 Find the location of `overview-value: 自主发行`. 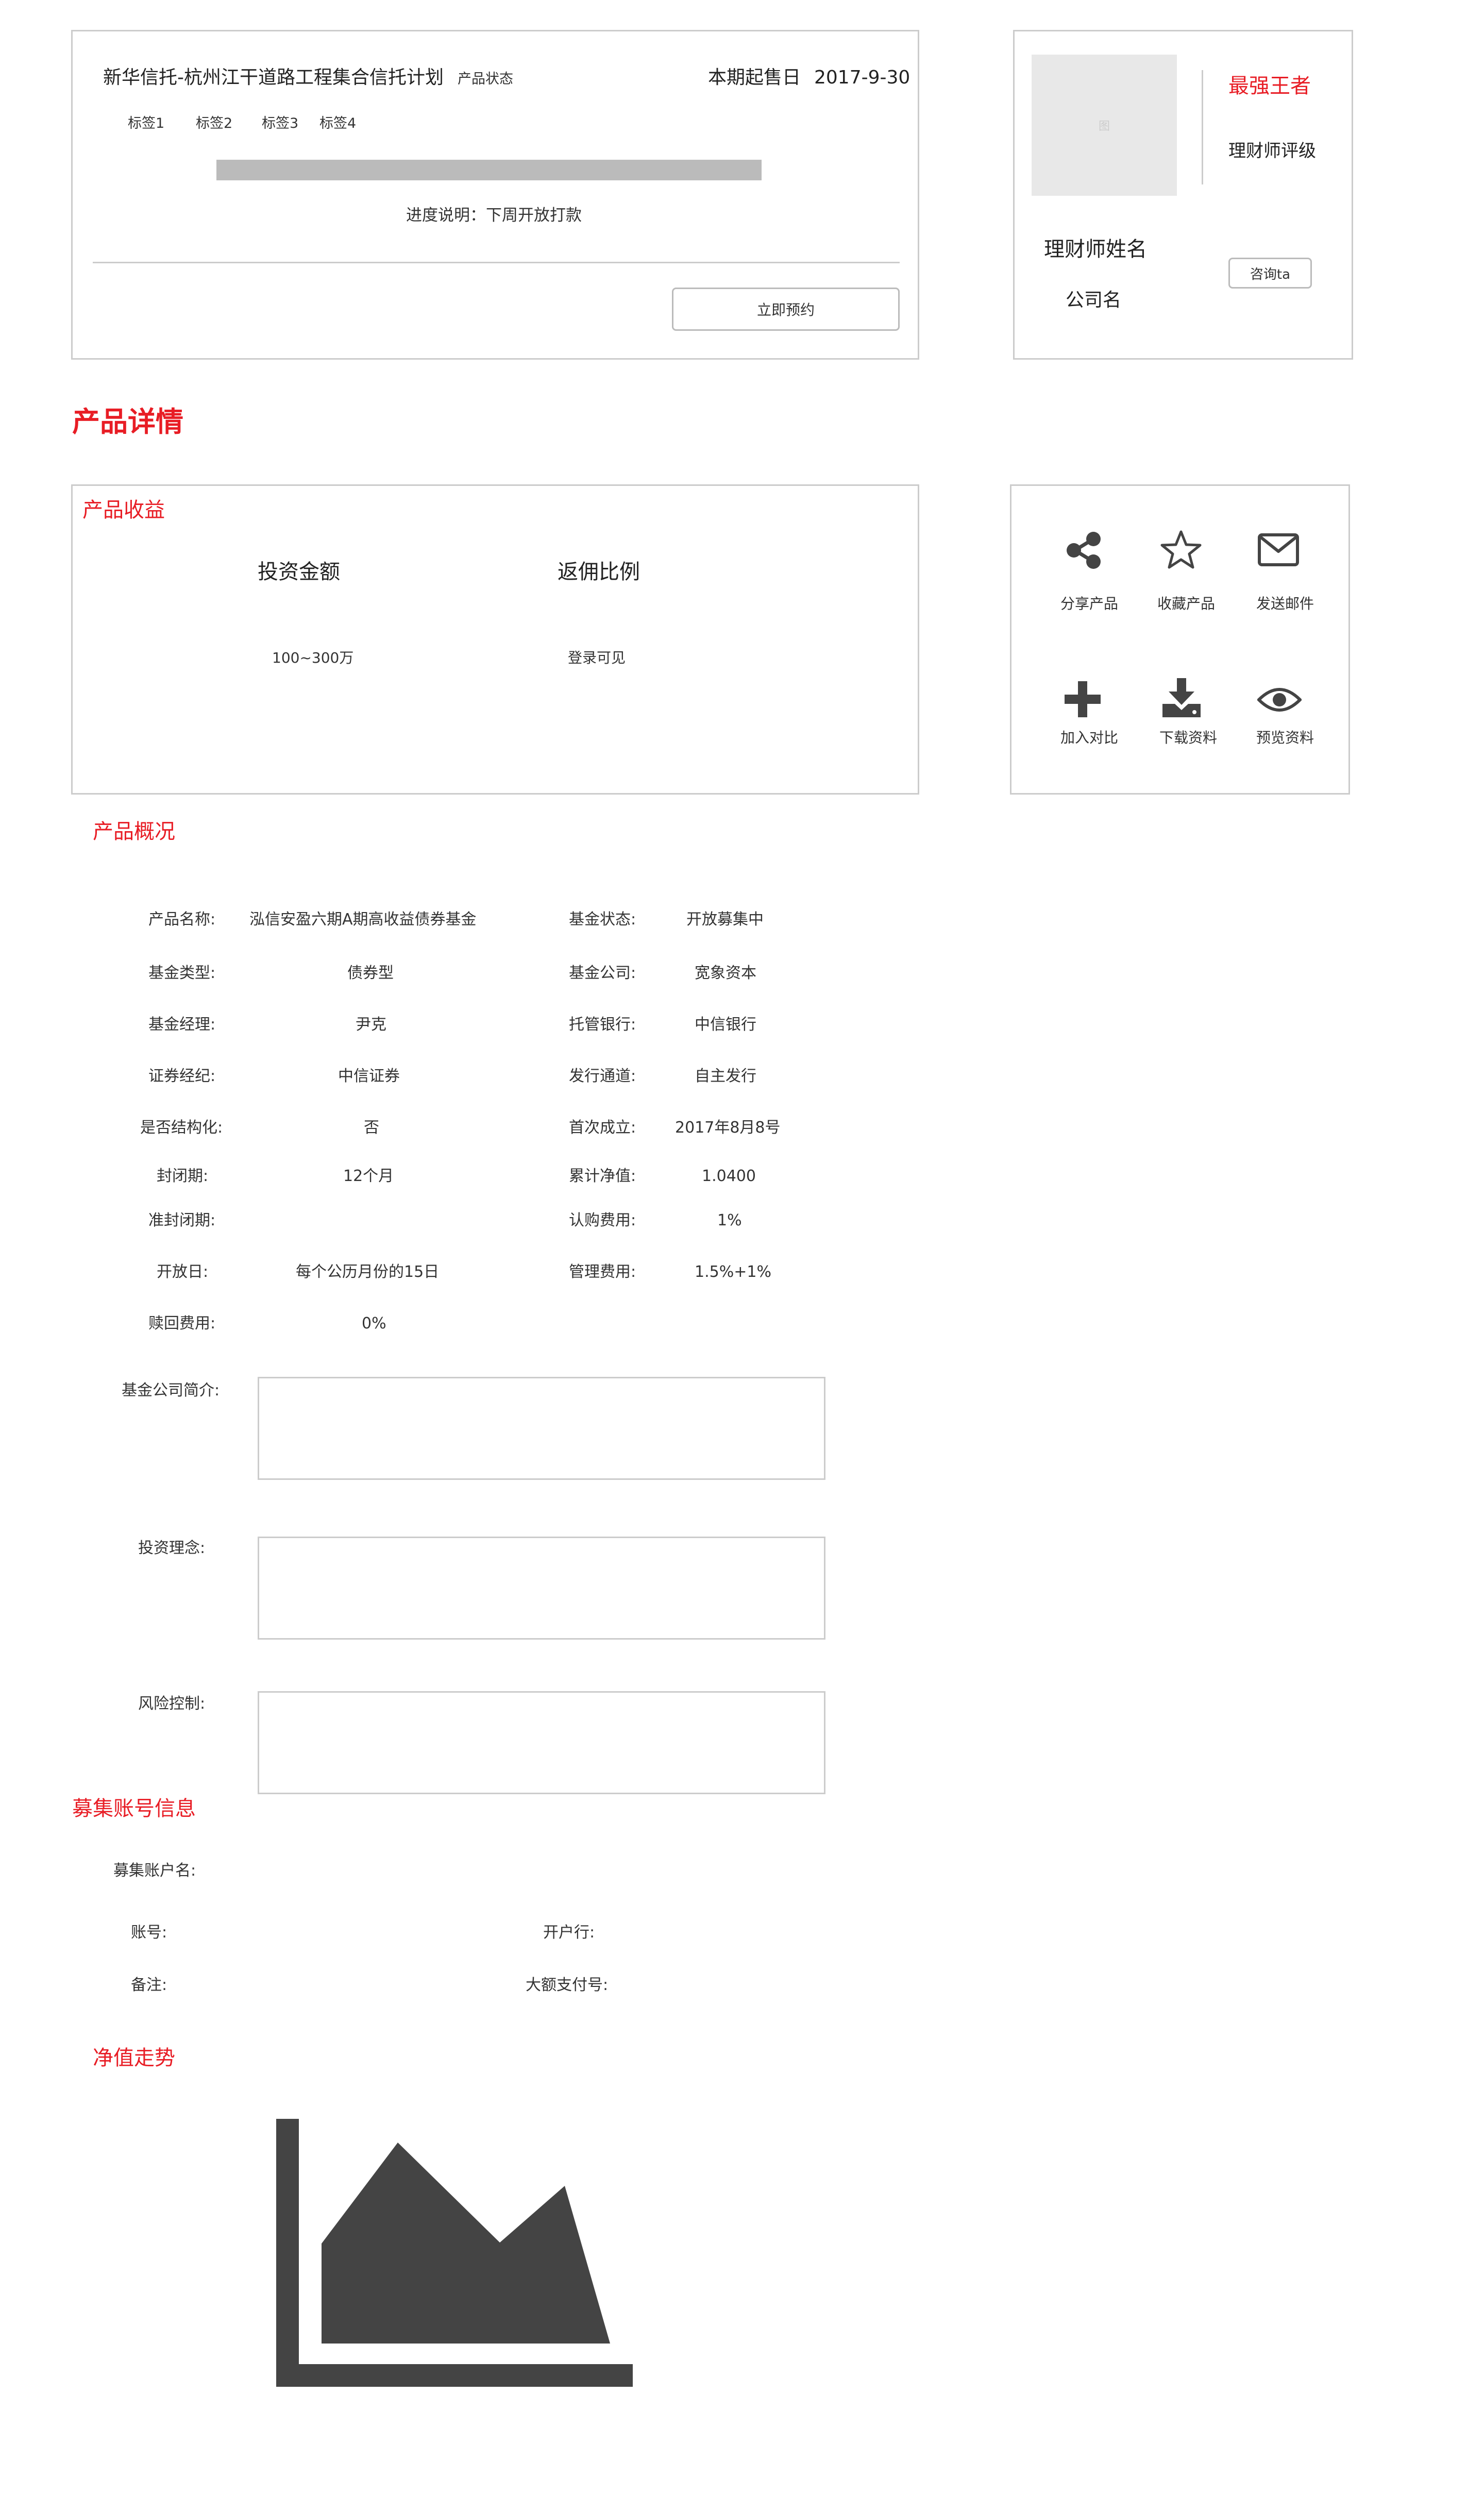

overview-value: 自主发行 is located at coordinates (725, 1076).